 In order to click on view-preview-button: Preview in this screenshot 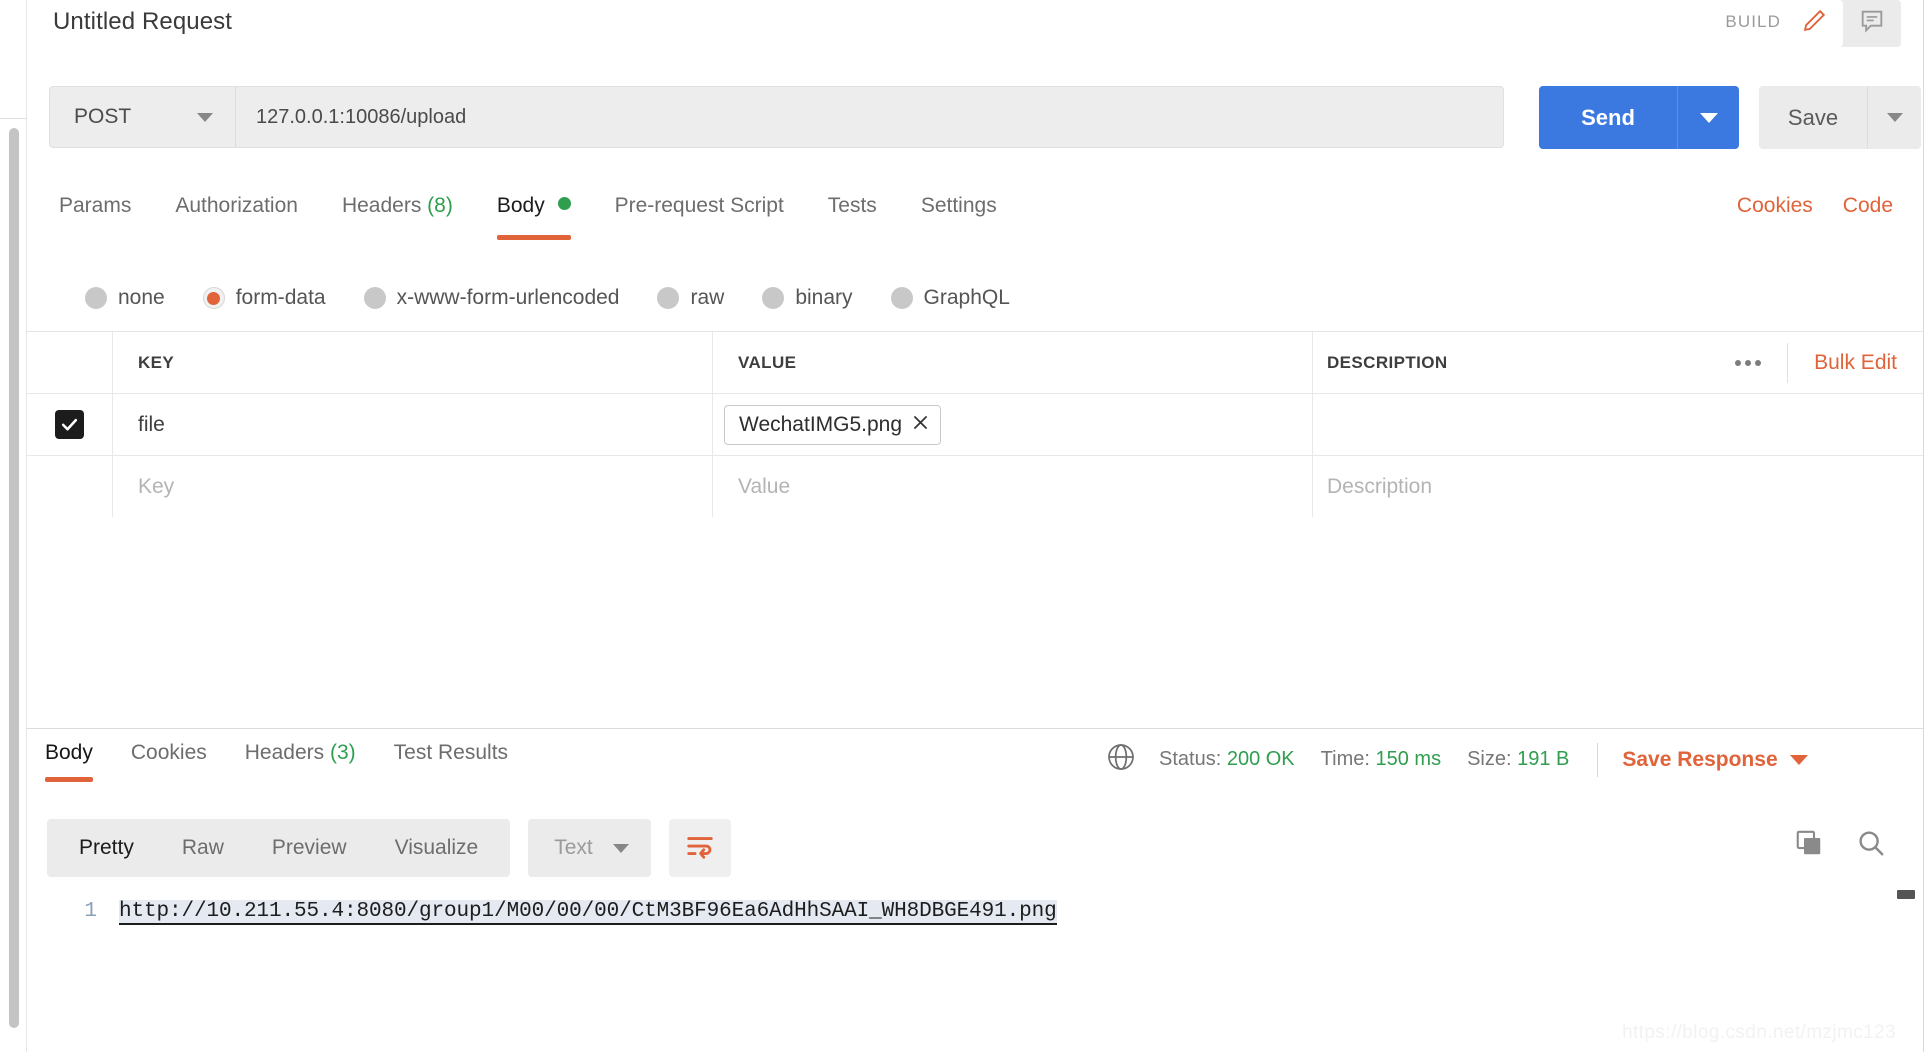, I will do `click(309, 848)`.